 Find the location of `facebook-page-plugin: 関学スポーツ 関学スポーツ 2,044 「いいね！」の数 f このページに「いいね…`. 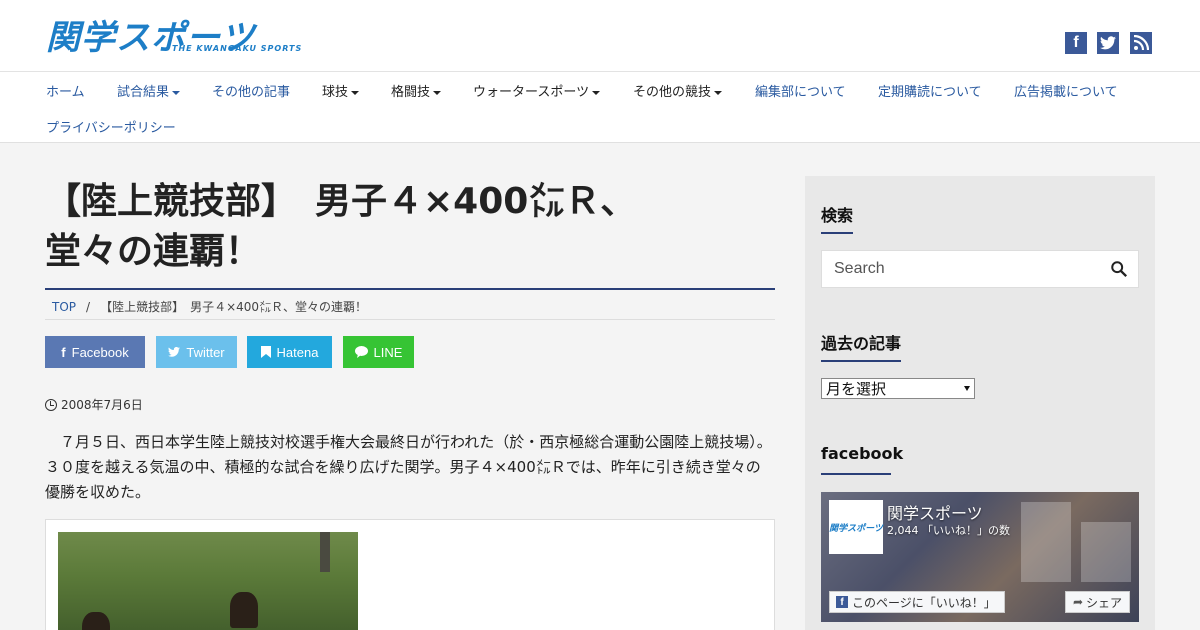

facebook-page-plugin: 関学スポーツ 関学スポーツ 2,044 「いいね！」の数 f このページに「いいね… is located at coordinates (980, 557).